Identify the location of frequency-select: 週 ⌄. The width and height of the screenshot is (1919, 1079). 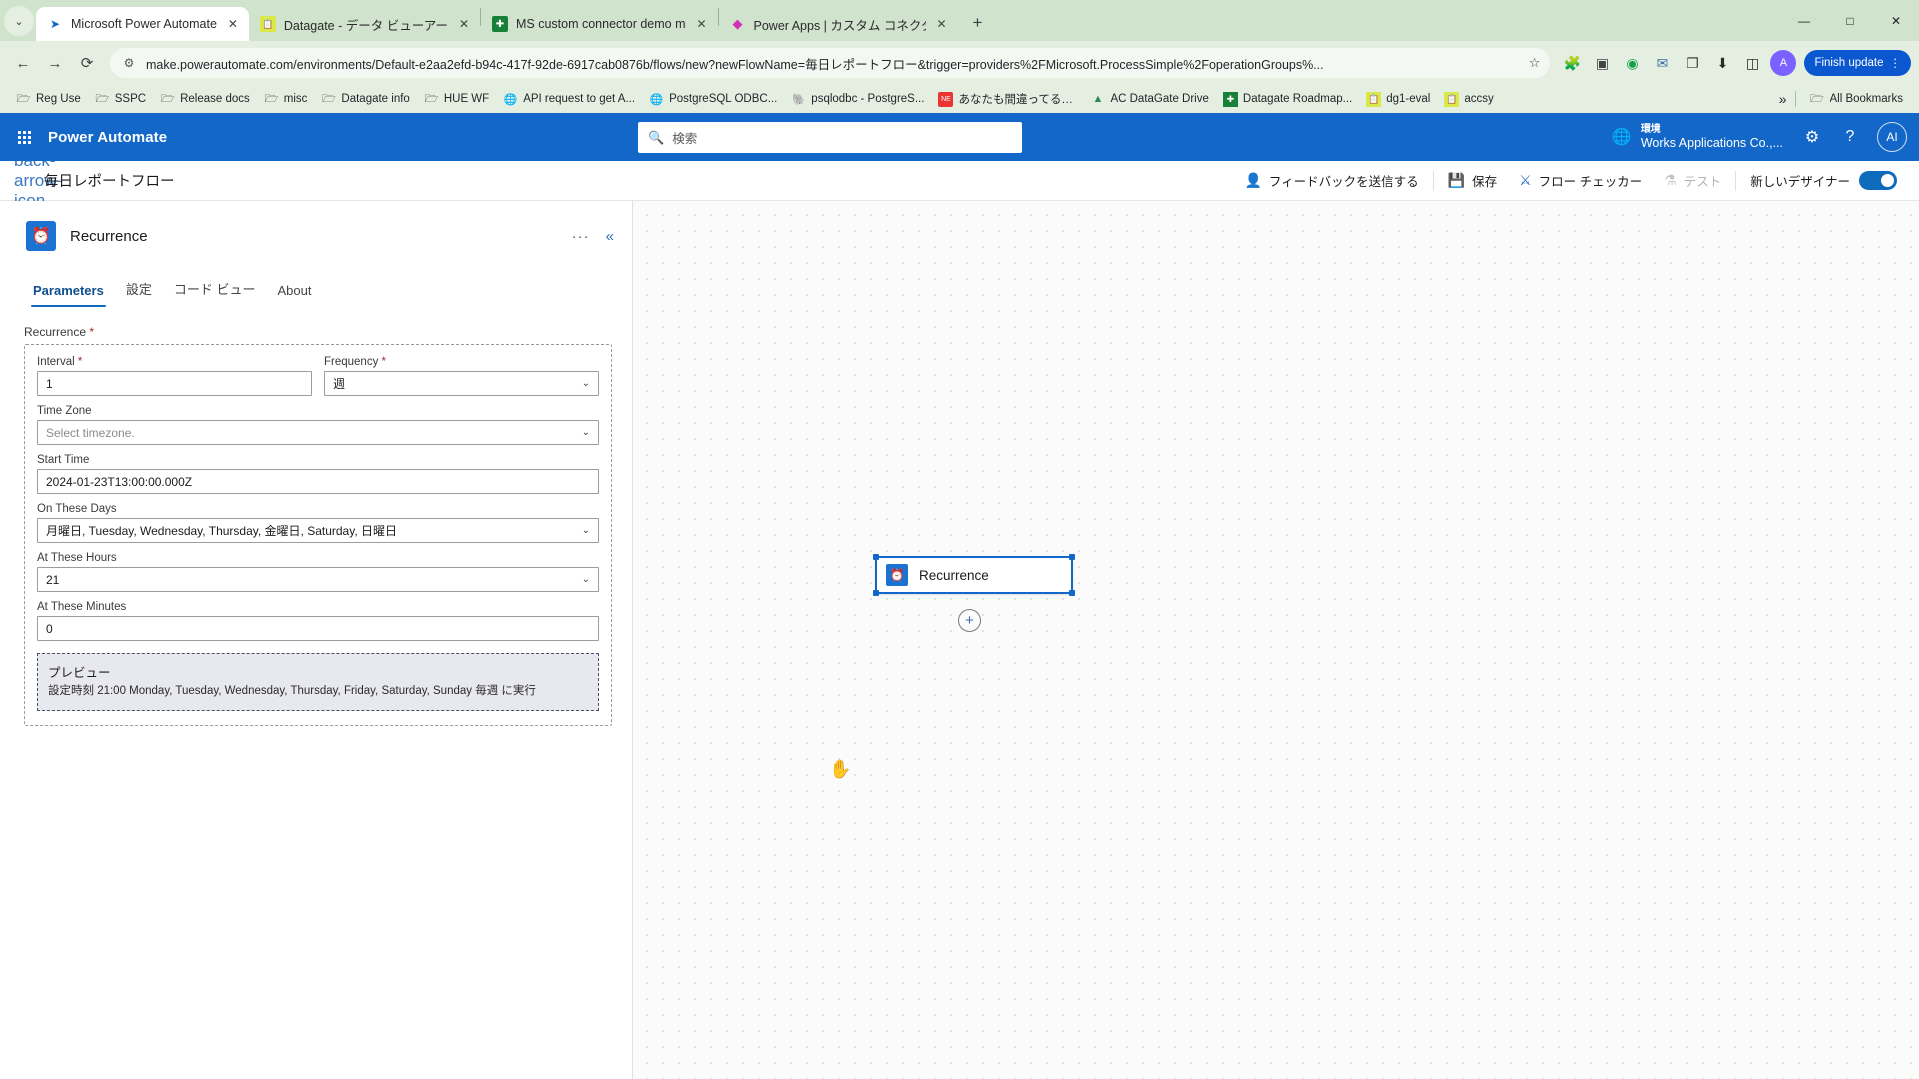
(461, 383).